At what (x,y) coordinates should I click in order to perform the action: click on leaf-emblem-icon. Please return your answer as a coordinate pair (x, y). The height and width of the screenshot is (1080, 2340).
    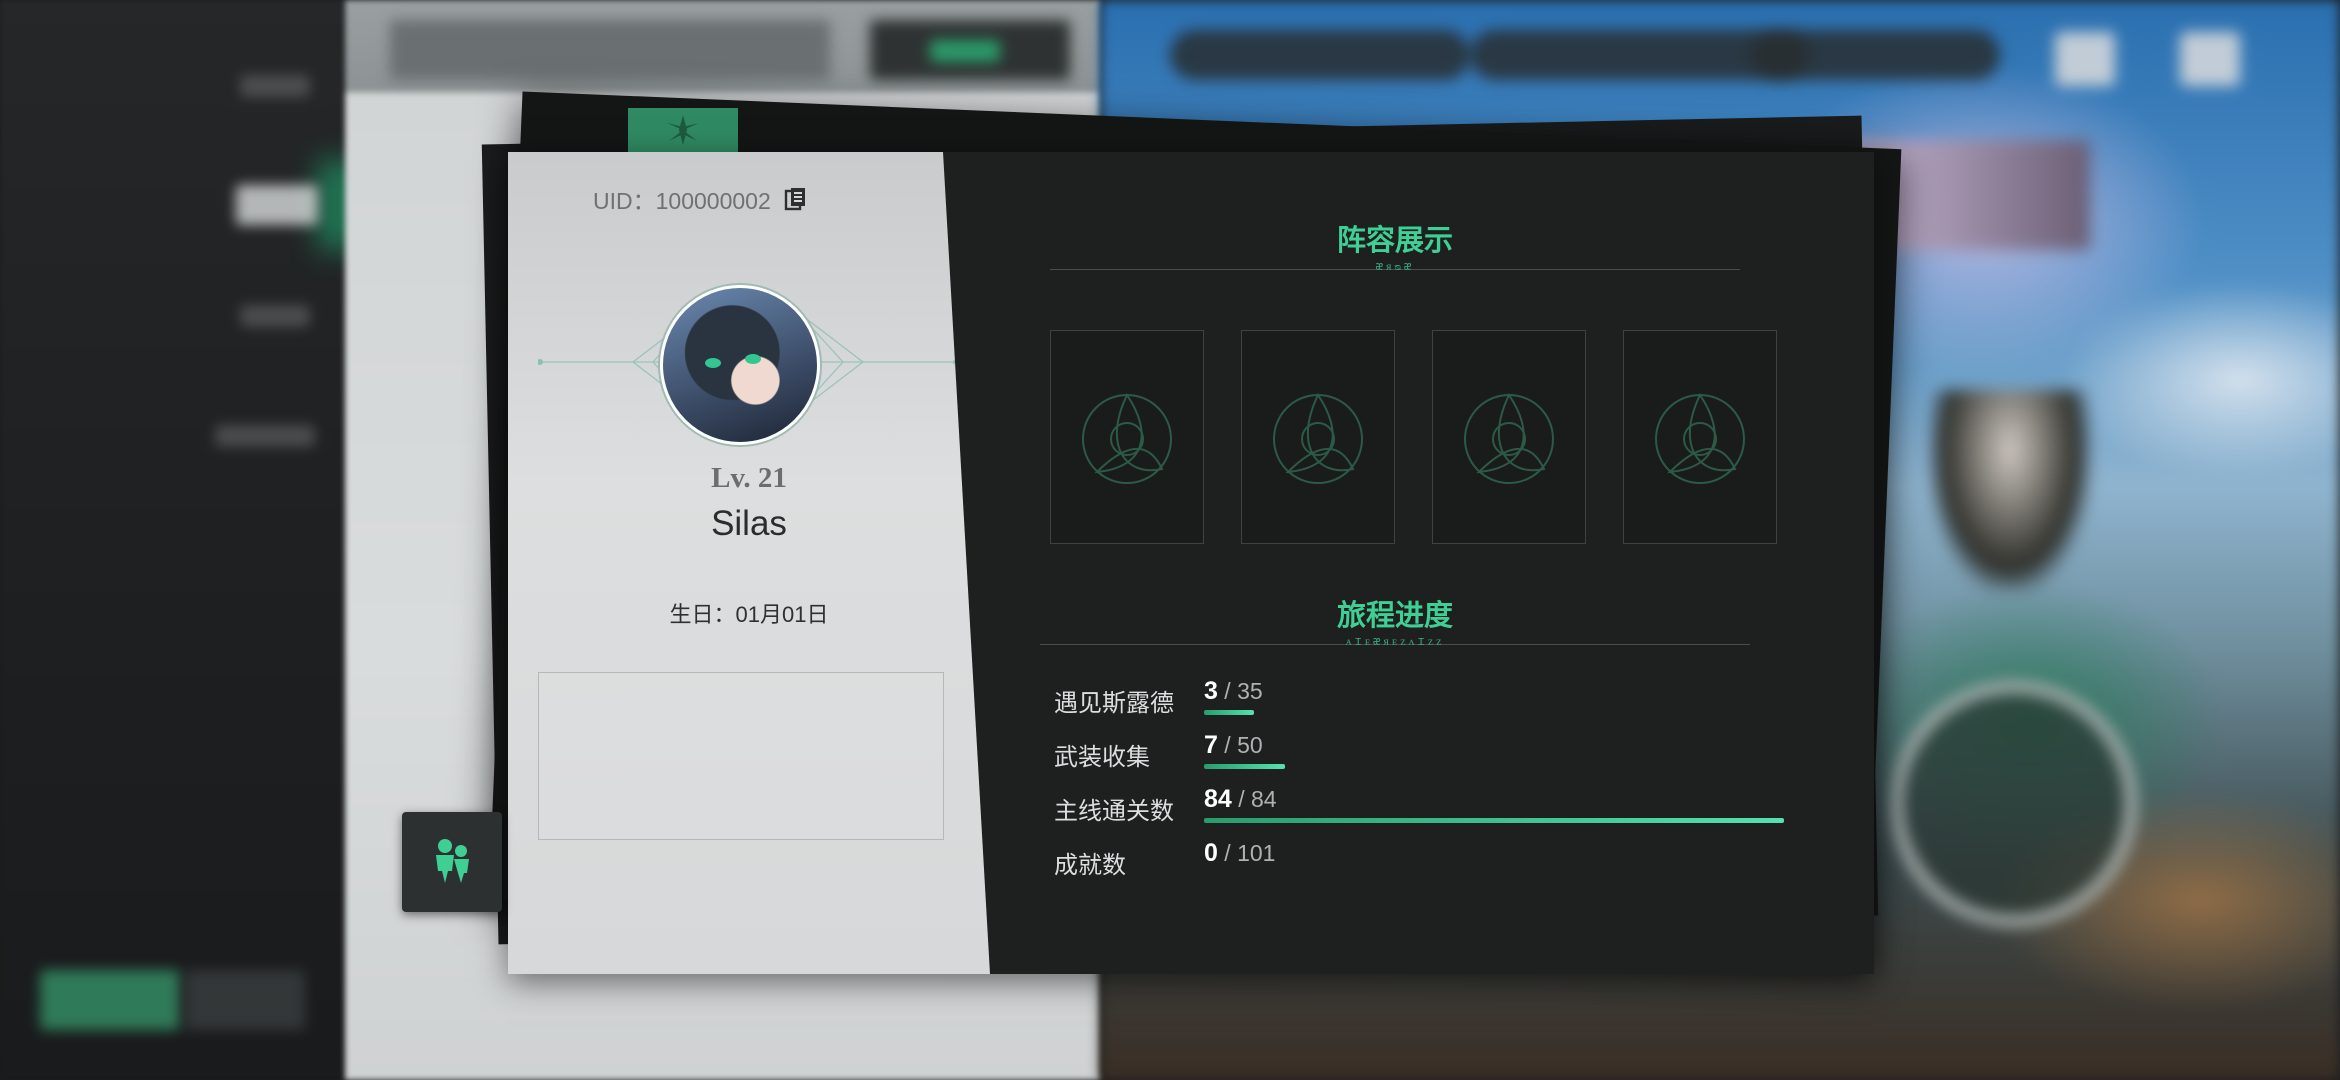
    Looking at the image, I should click on (683, 130).